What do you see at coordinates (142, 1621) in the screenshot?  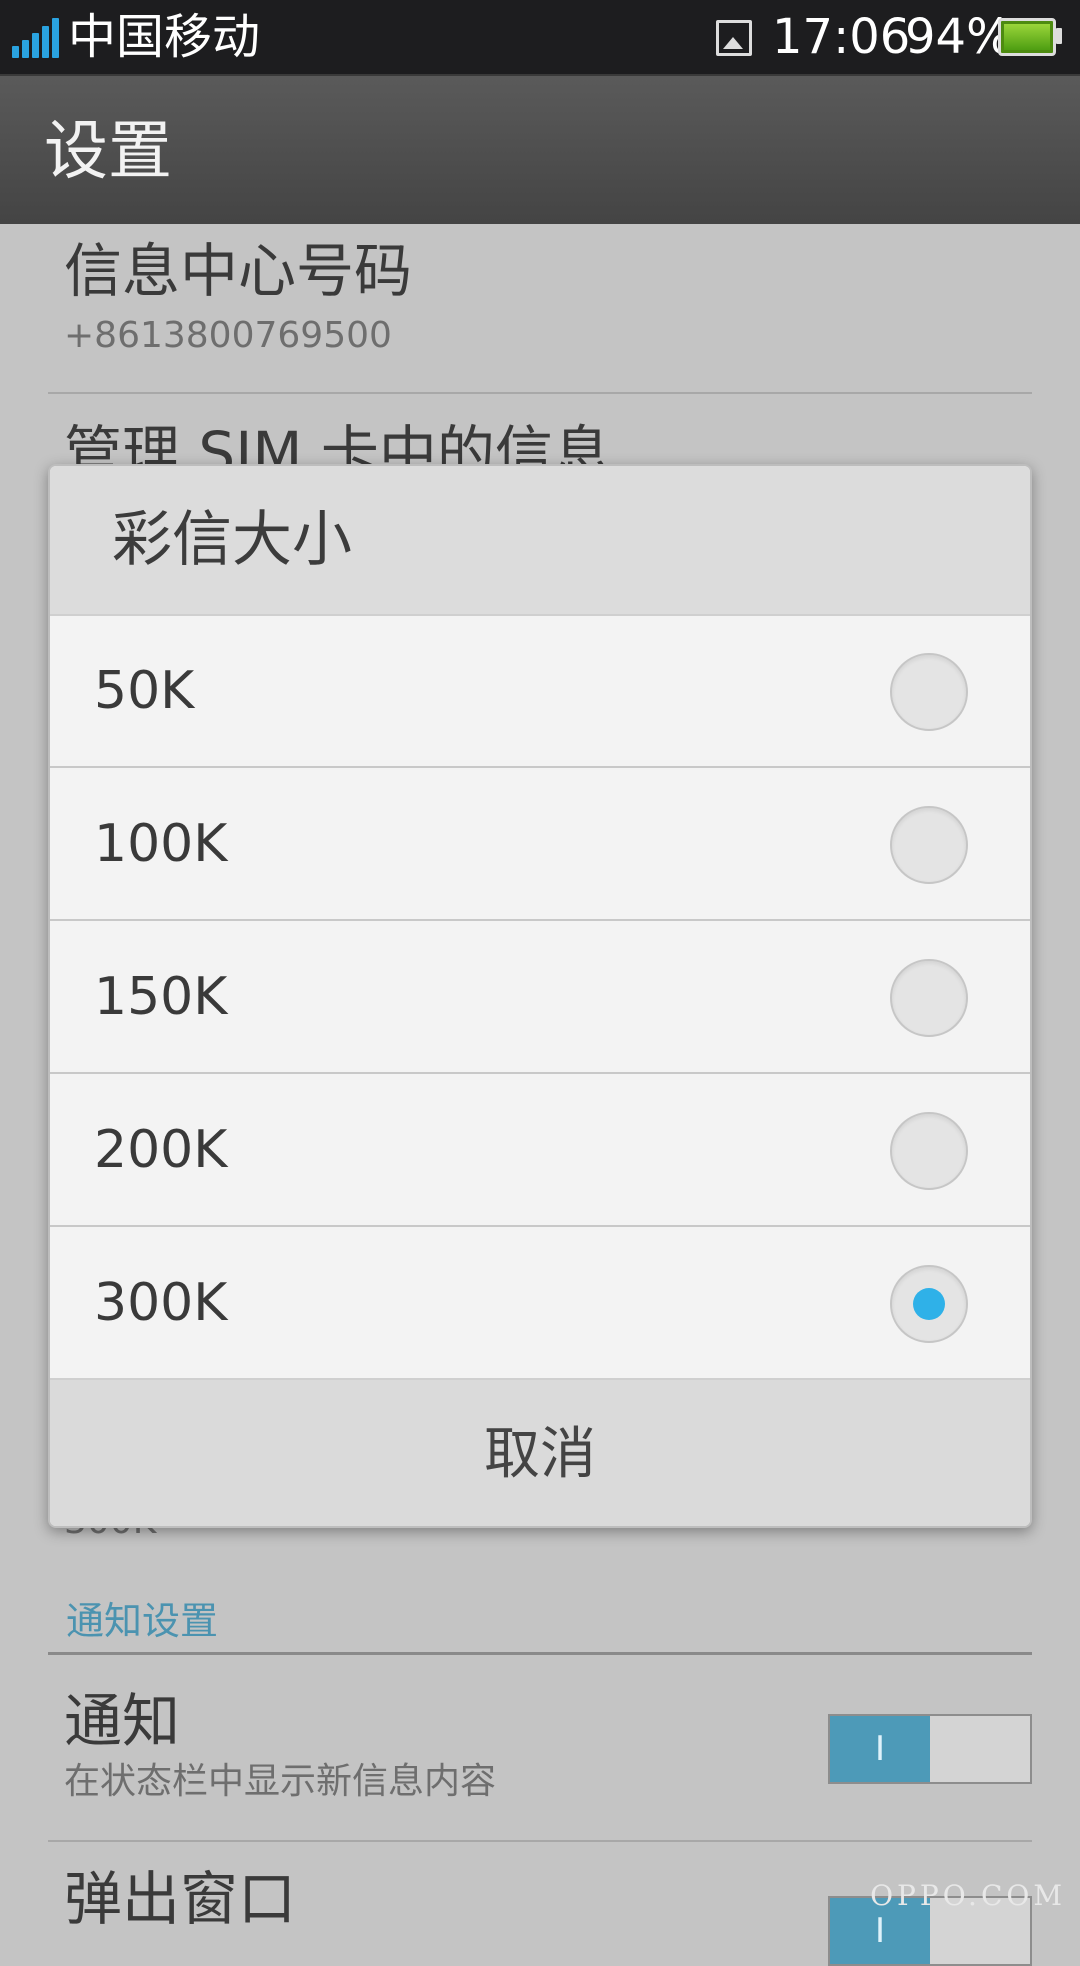 I see `notification-settings-header: 通知设置` at bounding box center [142, 1621].